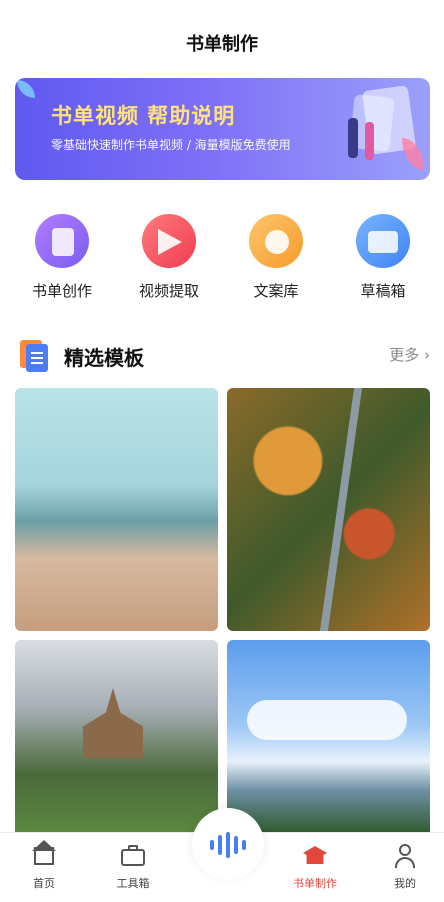 Image resolution: width=444 pixels, height=902 pixels. I want to click on more-label: 更多, so click(404, 355).